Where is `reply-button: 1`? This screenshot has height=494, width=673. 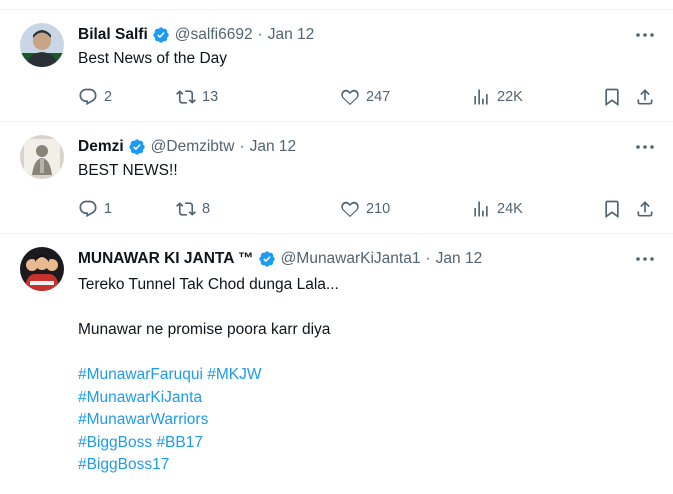
reply-button: 1 is located at coordinates (95, 209).